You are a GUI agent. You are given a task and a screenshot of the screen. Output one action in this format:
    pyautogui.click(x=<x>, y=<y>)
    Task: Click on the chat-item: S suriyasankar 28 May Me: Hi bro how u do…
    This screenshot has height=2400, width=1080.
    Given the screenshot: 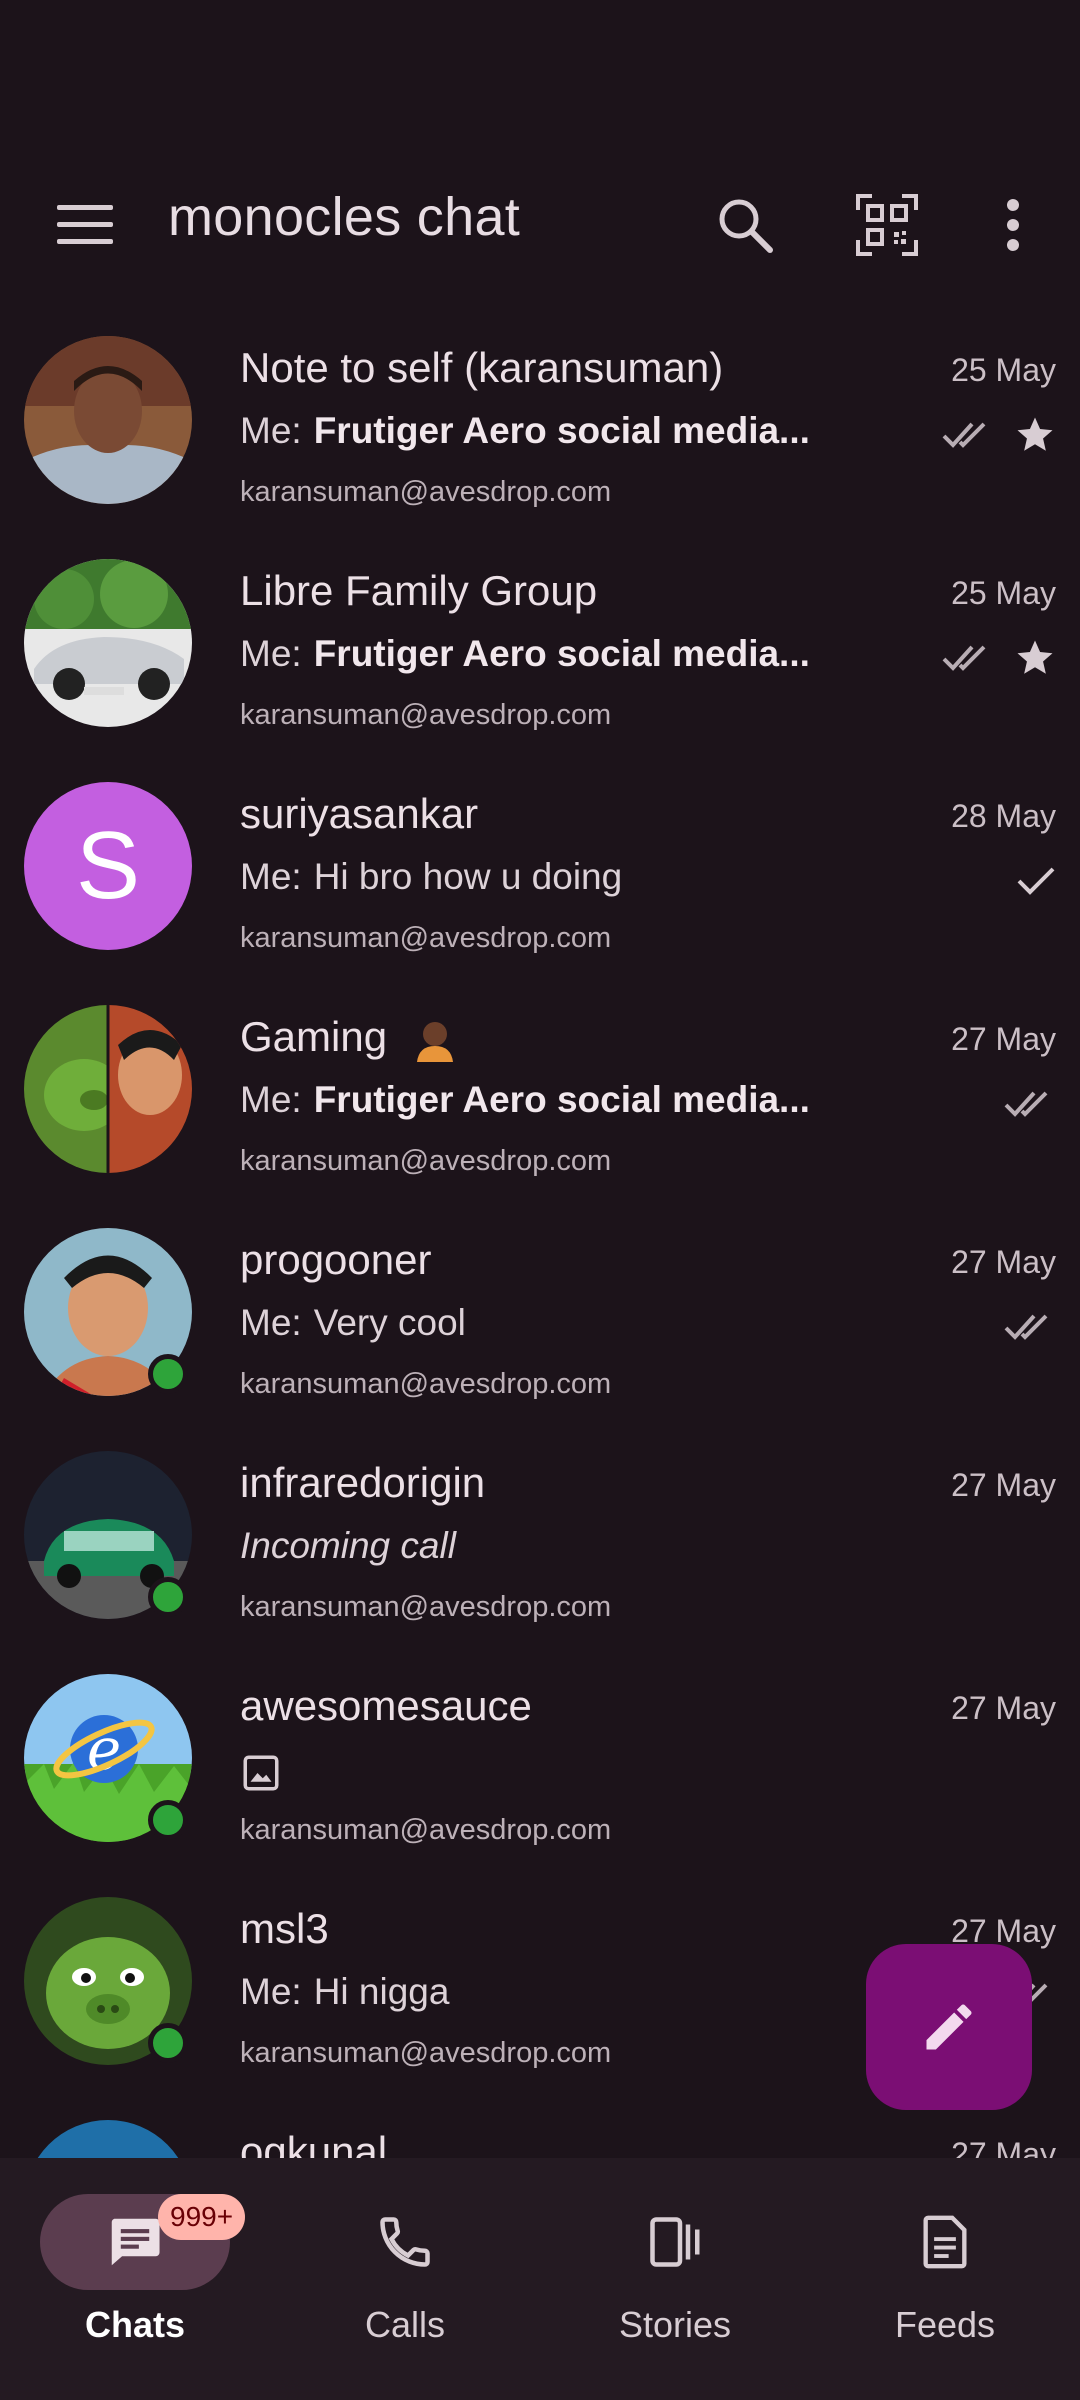 What is the action you would take?
    pyautogui.click(x=540, y=867)
    